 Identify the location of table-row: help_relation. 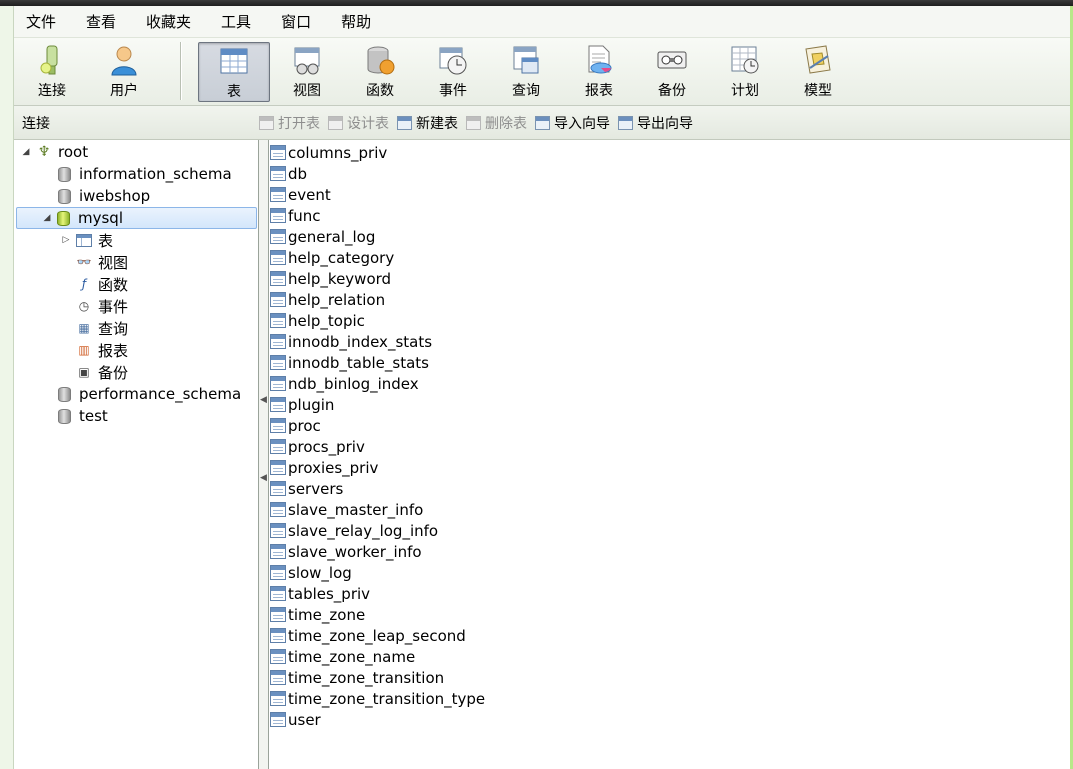
(327, 299).